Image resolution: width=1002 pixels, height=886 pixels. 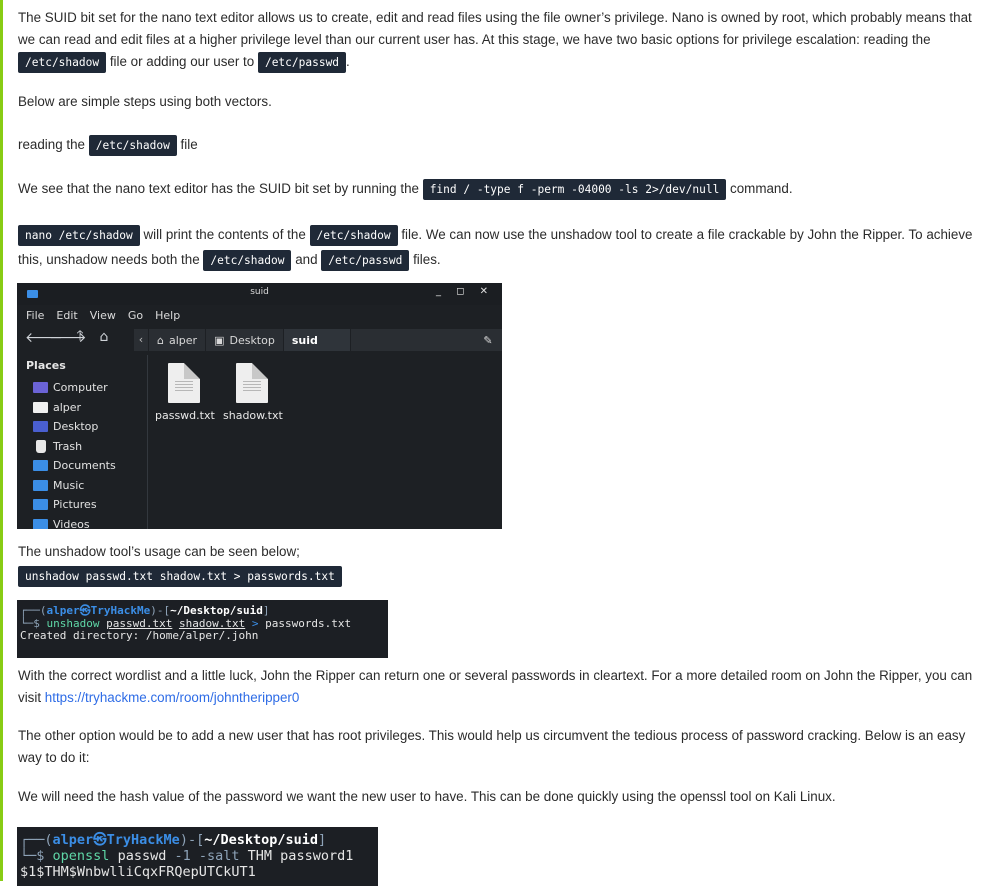 I want to click on sidebar-item-trash: Trash, so click(x=82, y=447).